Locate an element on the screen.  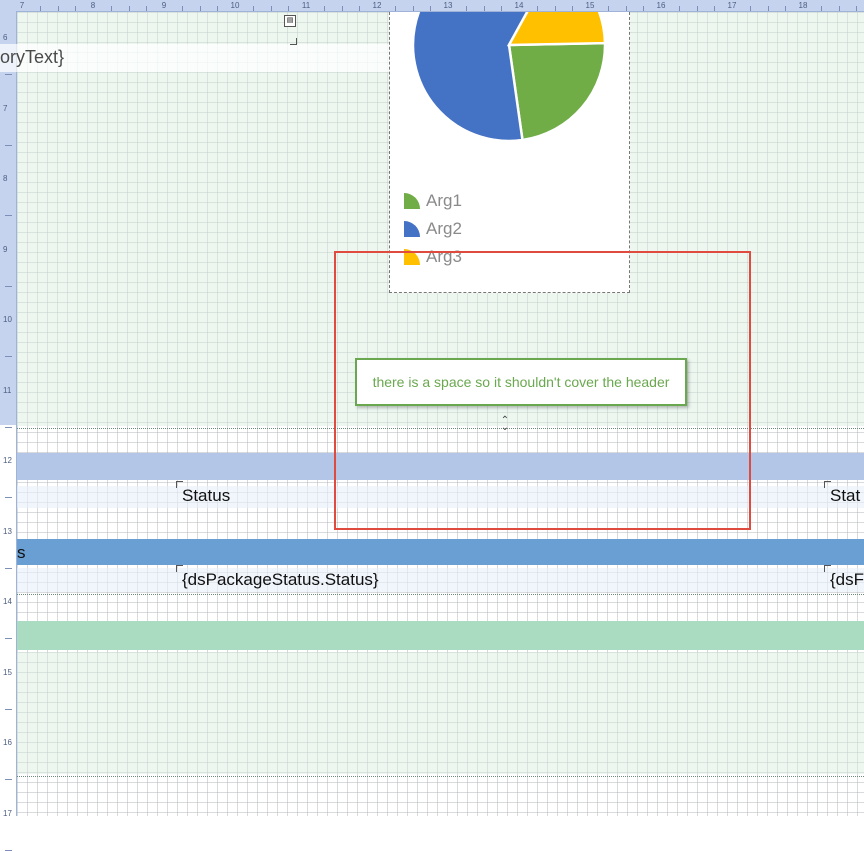
status-field-cell: {dsPackageStatus.Status} is located at coordinates (280, 580).